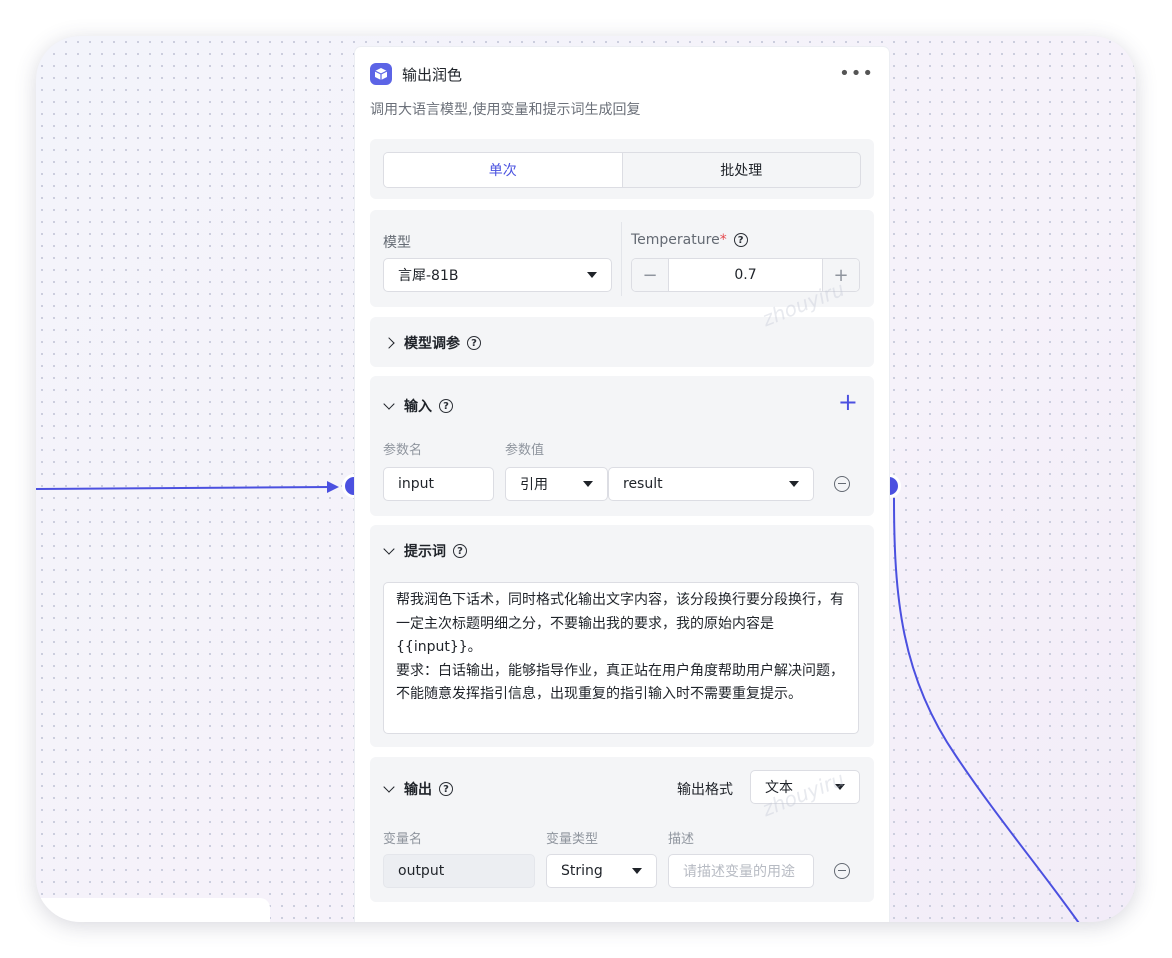 The image size is (1172, 958). I want to click on temperature-label: Temperature, so click(675, 240).